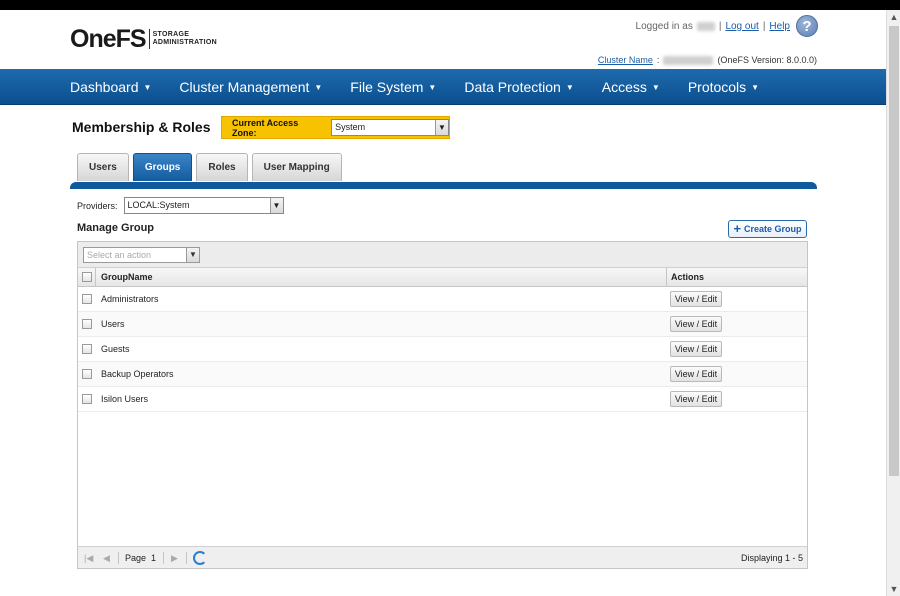  I want to click on column-header-actions: Actions, so click(685, 277).